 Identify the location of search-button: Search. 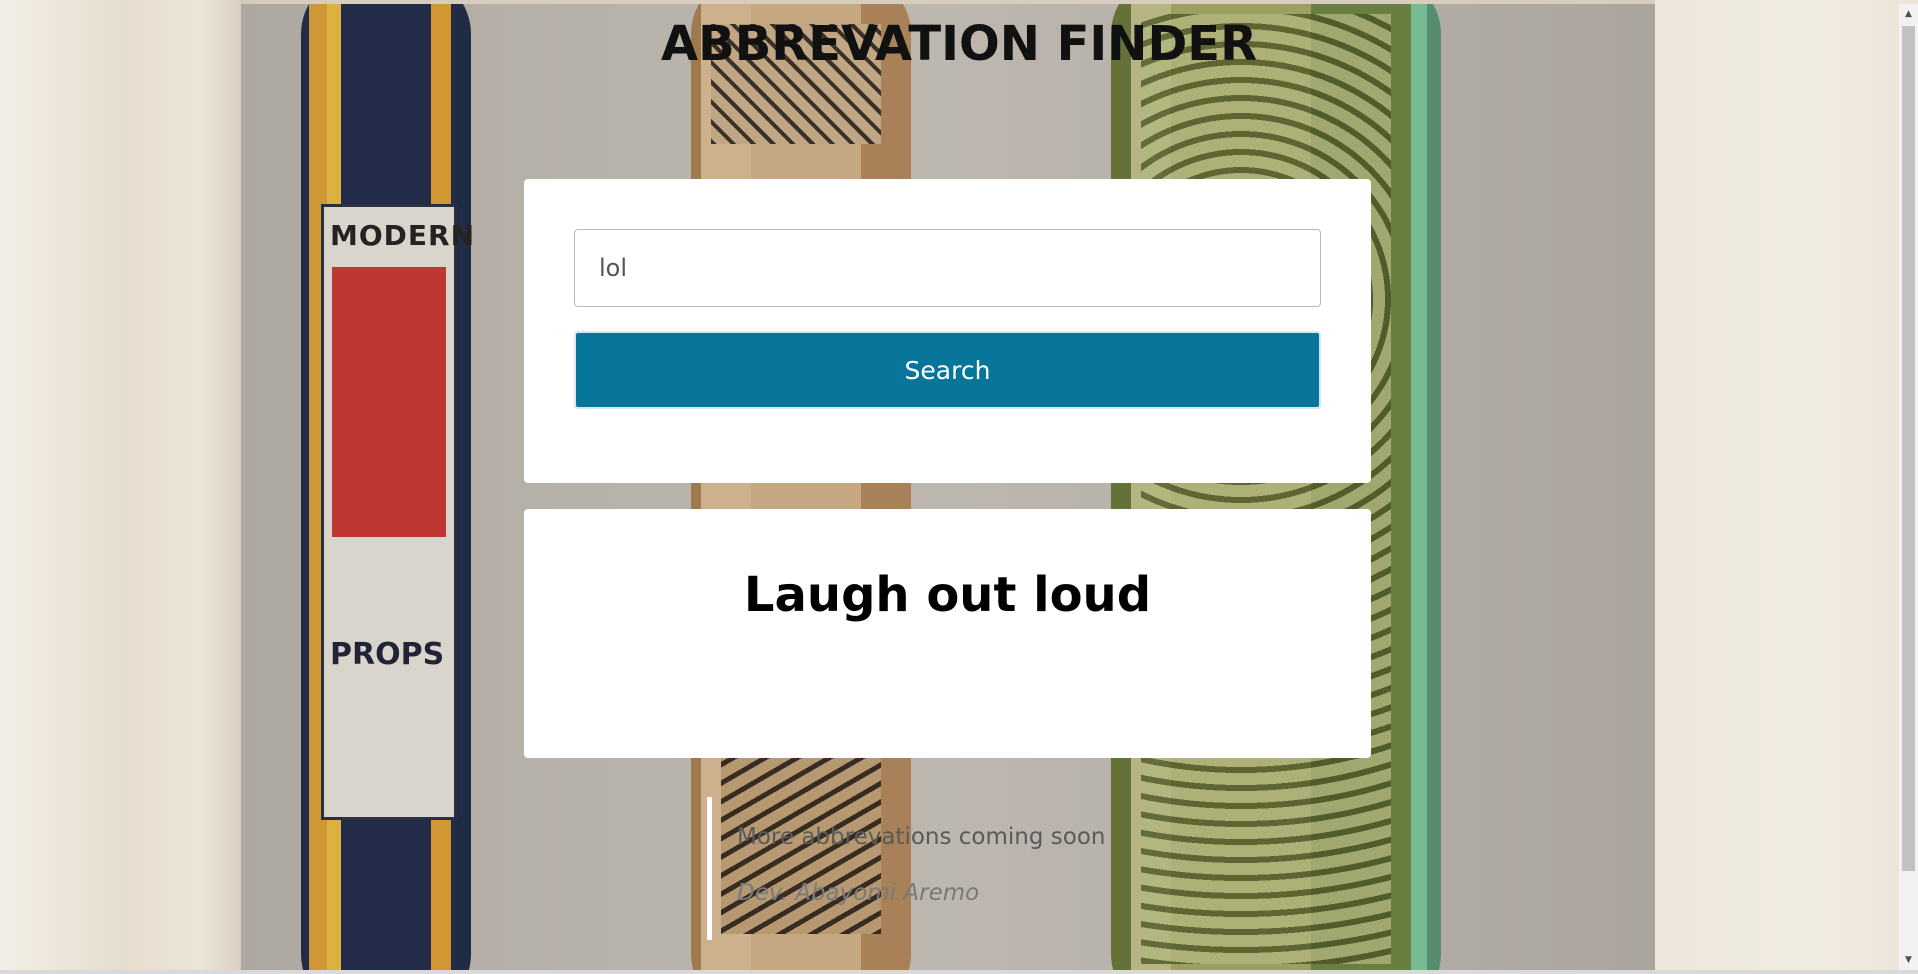
(947, 370).